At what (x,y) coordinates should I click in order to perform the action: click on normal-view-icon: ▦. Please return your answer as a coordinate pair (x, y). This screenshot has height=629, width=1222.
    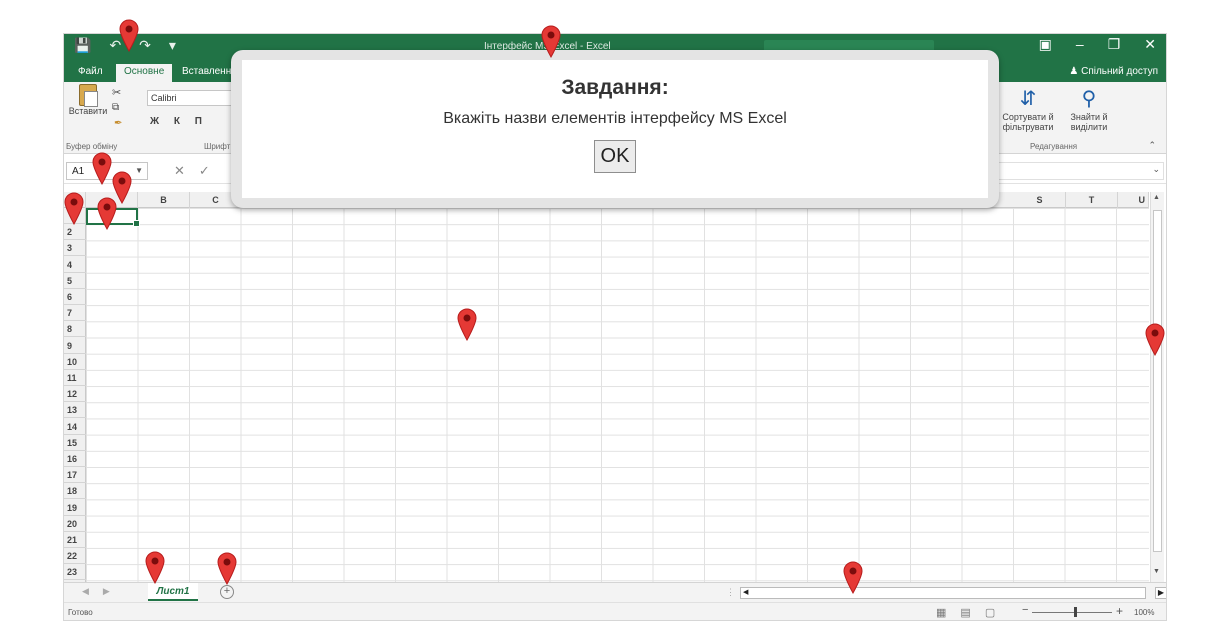
    Looking at the image, I should click on (941, 612).